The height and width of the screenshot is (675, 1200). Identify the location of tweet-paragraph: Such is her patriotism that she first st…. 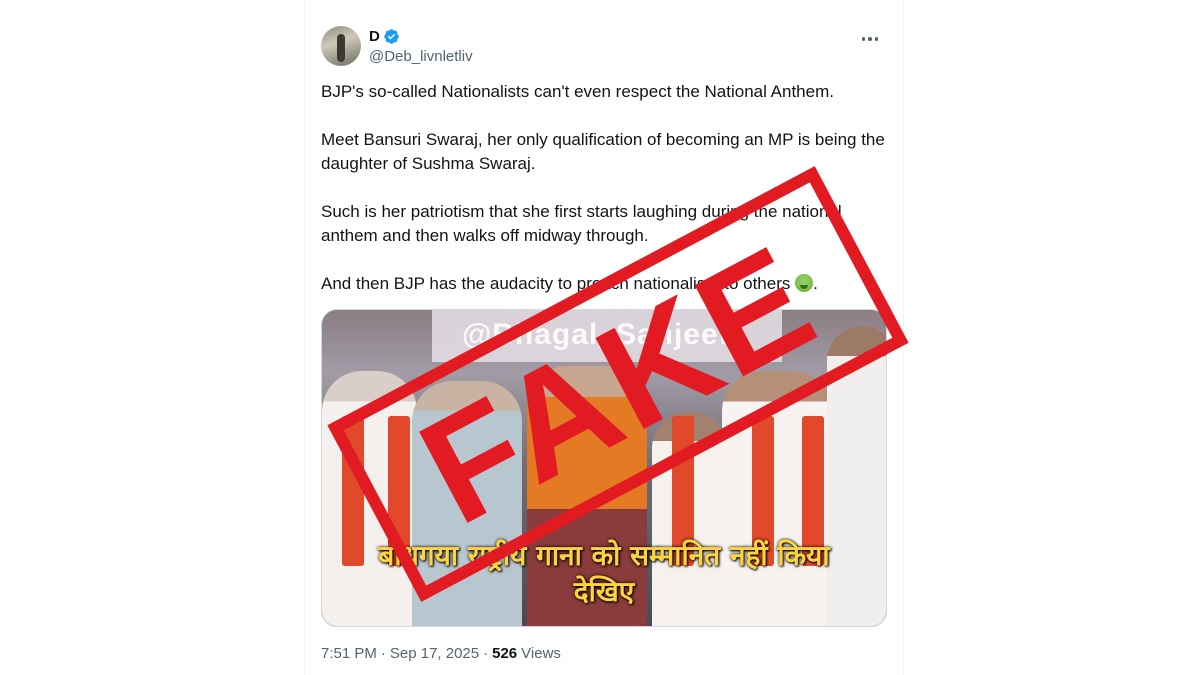
(581, 223).